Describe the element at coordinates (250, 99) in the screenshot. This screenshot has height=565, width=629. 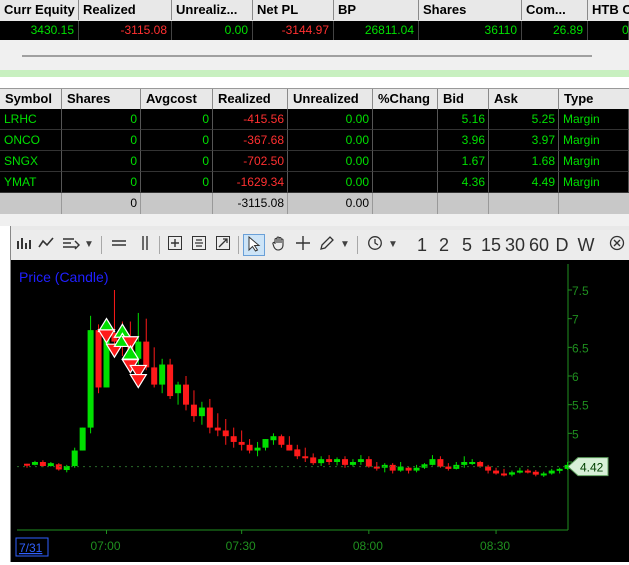
I see `col-pos-realized: Realized` at that location.